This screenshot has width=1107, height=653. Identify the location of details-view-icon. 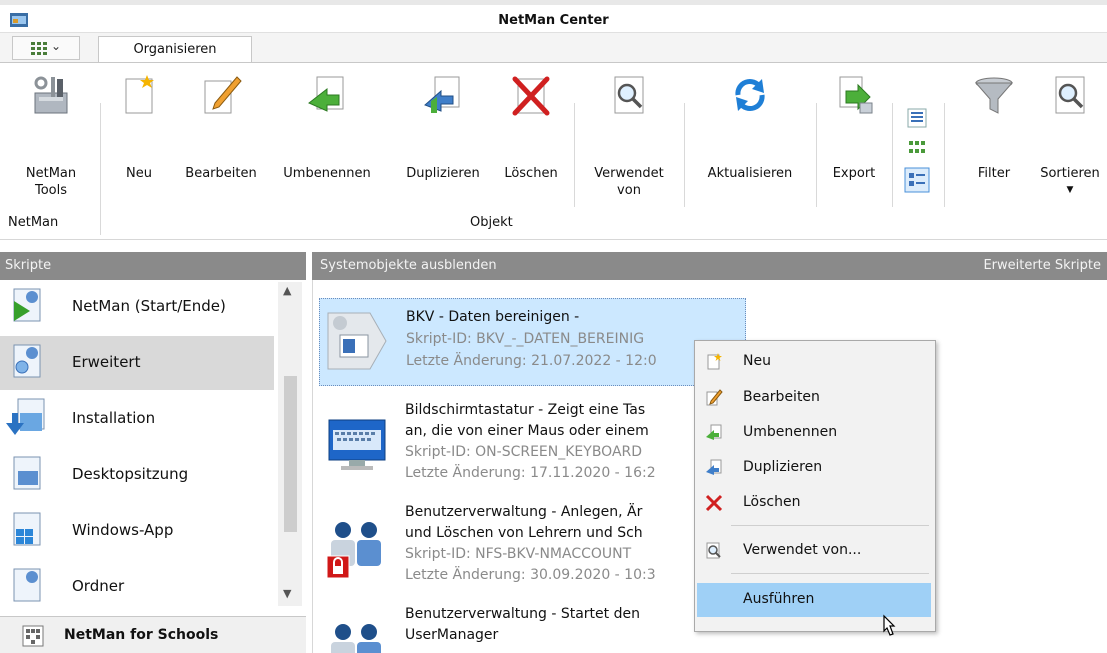
(917, 180).